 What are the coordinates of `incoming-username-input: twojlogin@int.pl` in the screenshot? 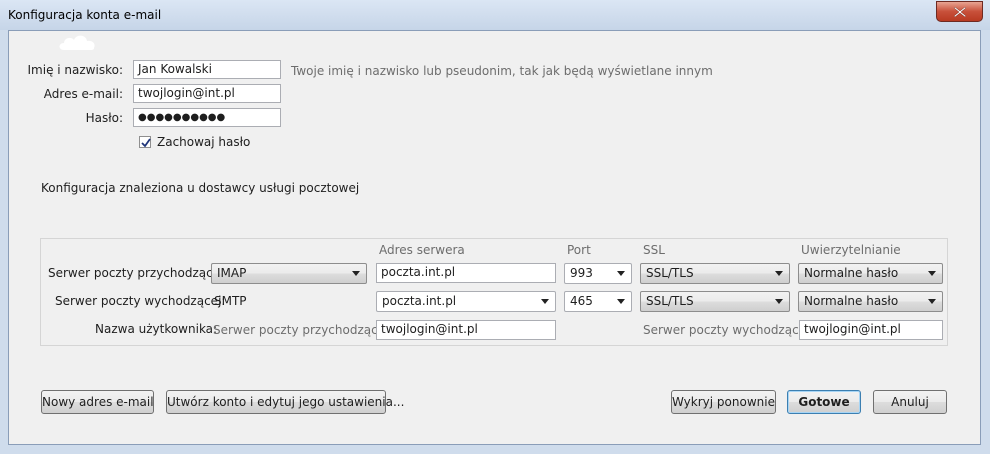 It's located at (466, 330).